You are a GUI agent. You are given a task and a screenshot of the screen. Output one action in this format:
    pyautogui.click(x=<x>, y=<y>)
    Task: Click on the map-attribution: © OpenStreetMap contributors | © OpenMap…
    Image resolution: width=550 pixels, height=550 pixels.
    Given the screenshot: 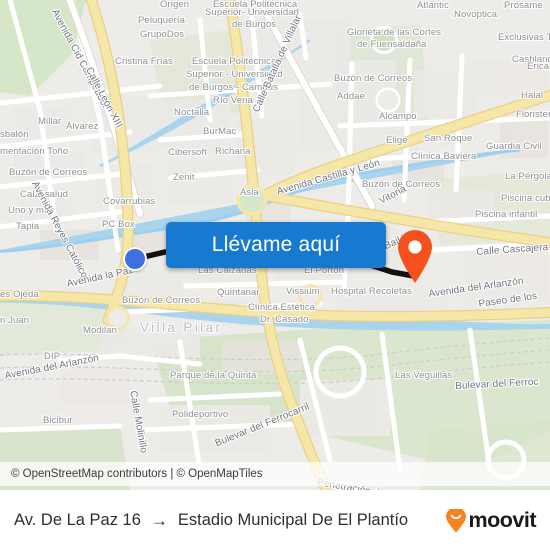 What is the action you would take?
    pyautogui.click(x=275, y=474)
    